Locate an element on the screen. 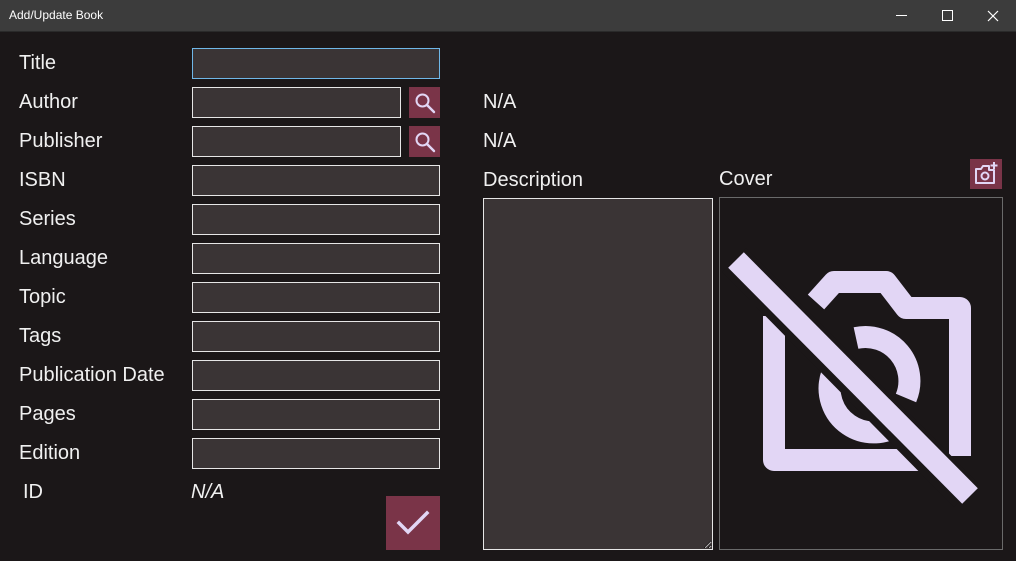 The height and width of the screenshot is (561, 1016). author-search-button is located at coordinates (424, 102).